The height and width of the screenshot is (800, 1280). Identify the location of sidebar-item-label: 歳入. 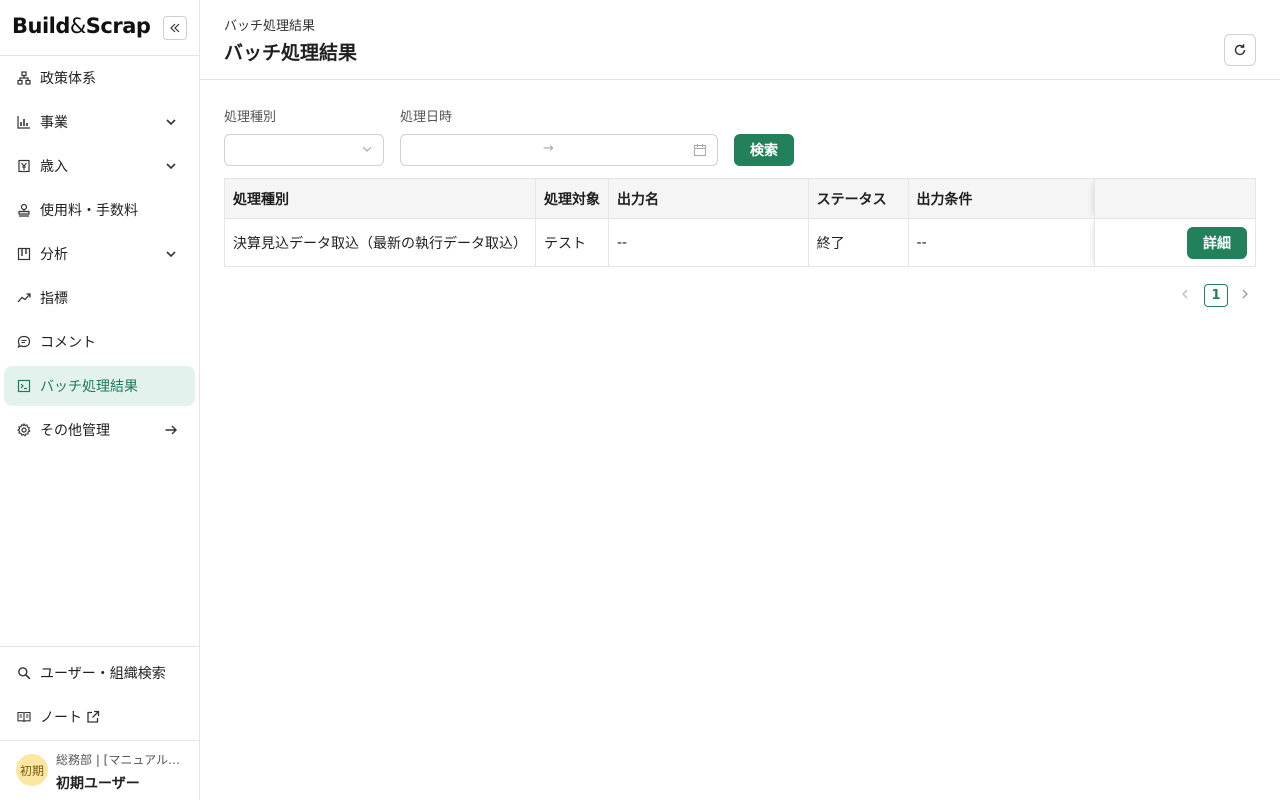
(54, 167).